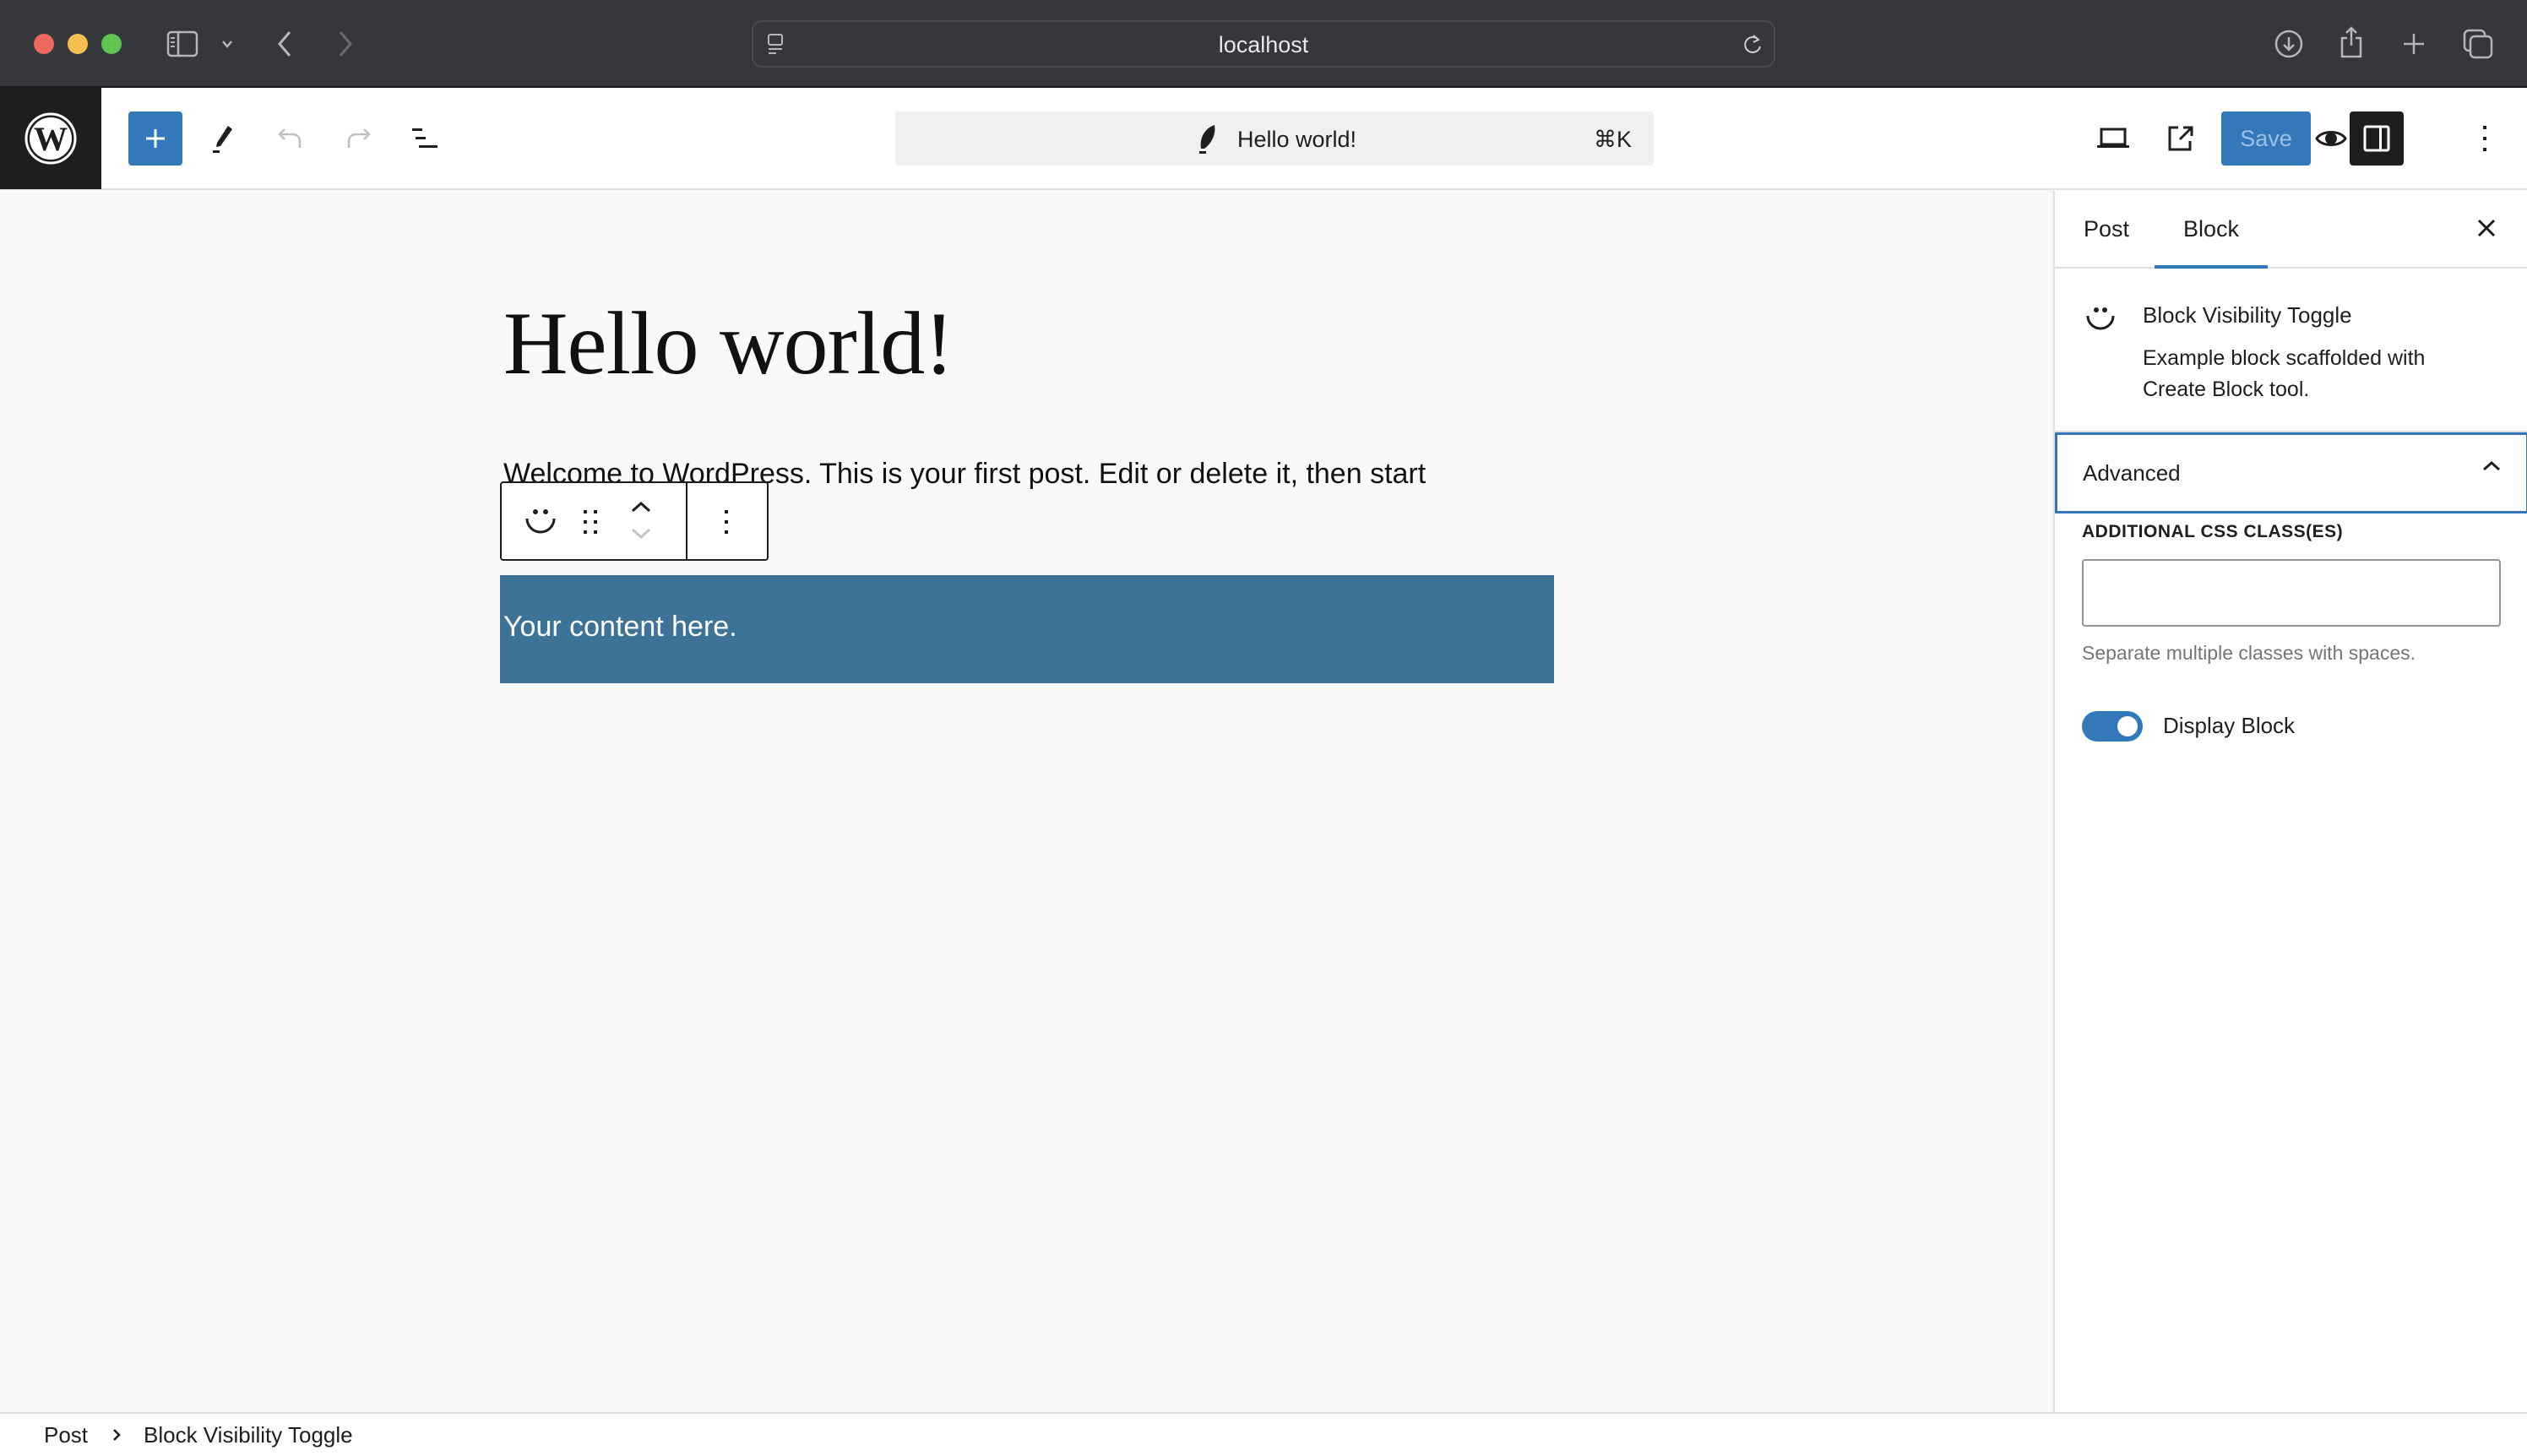  What do you see at coordinates (2106, 229) in the screenshot?
I see `tab-post: Post` at bounding box center [2106, 229].